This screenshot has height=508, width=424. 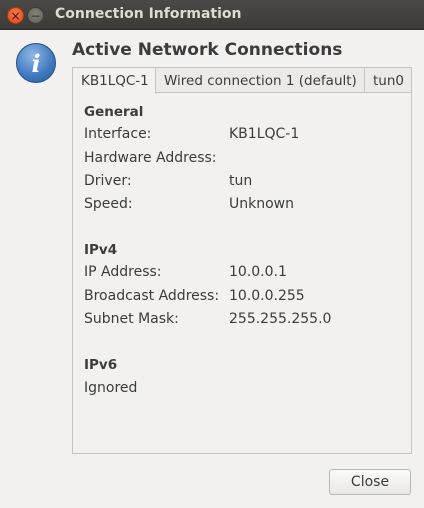 What do you see at coordinates (241, 181) in the screenshot?
I see `driver-value: tun` at bounding box center [241, 181].